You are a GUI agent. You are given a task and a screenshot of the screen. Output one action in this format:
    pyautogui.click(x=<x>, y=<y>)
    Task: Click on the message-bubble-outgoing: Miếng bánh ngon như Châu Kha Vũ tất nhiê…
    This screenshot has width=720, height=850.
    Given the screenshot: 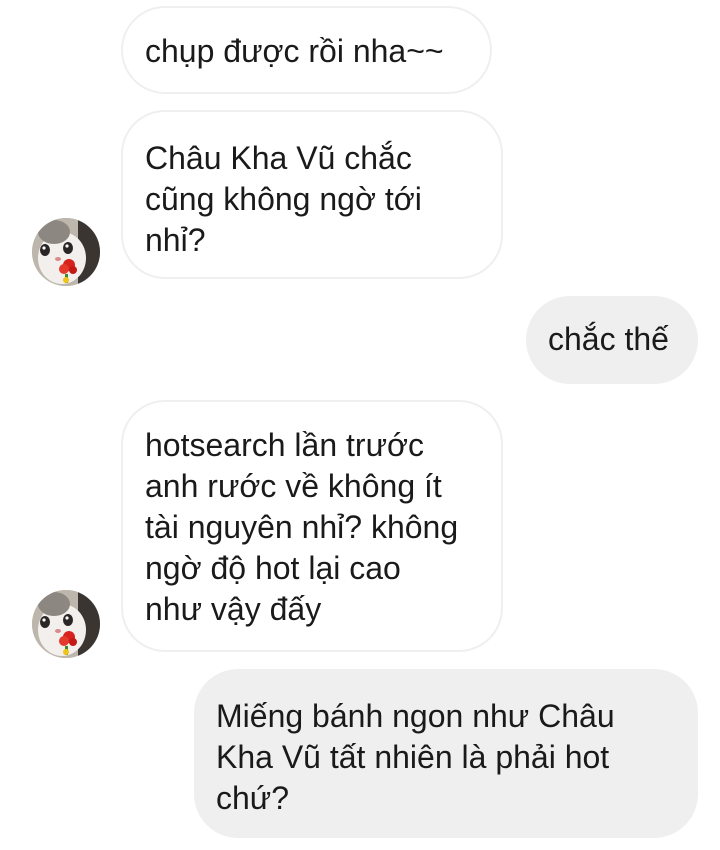 What is the action you would take?
    pyautogui.click(x=446, y=753)
    